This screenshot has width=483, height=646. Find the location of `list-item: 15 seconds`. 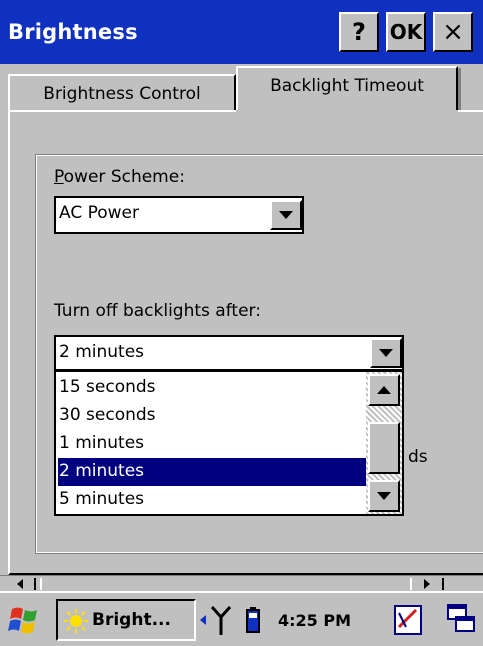

list-item: 15 seconds is located at coordinates (212, 388).